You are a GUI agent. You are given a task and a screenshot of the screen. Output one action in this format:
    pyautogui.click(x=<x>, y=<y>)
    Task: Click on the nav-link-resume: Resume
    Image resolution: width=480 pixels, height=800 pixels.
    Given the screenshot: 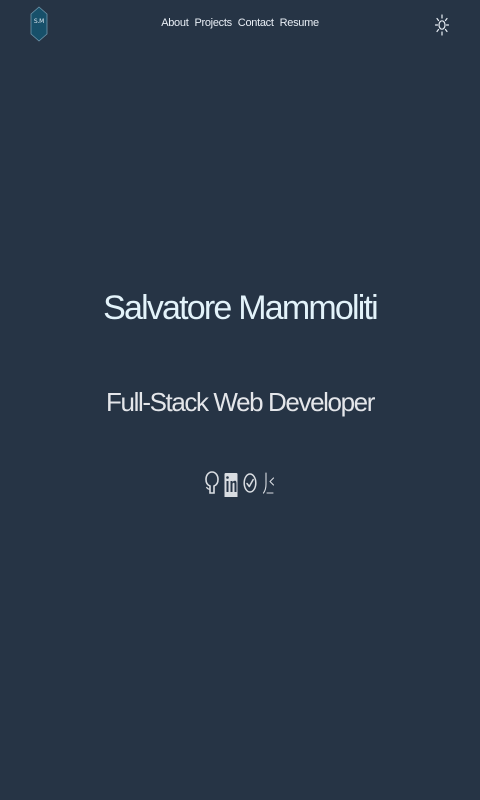 What is the action you would take?
    pyautogui.click(x=299, y=23)
    